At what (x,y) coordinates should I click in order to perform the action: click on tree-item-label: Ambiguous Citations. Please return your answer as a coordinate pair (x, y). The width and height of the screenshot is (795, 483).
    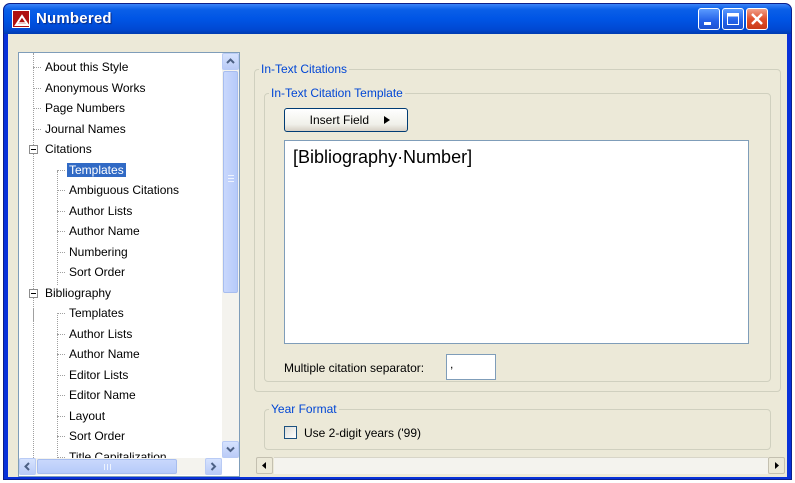
    Looking at the image, I should click on (124, 190).